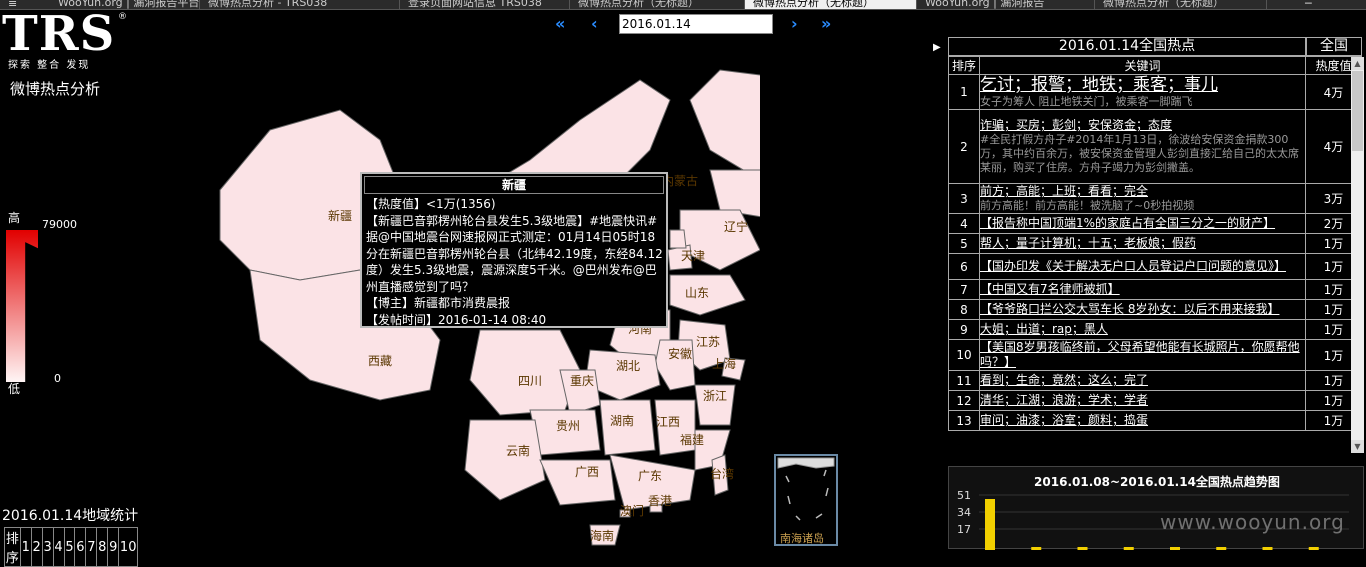 The width and height of the screenshot is (1366, 567). What do you see at coordinates (47, 547) in the screenshot?
I see `region-rank-cell: 3` at bounding box center [47, 547].